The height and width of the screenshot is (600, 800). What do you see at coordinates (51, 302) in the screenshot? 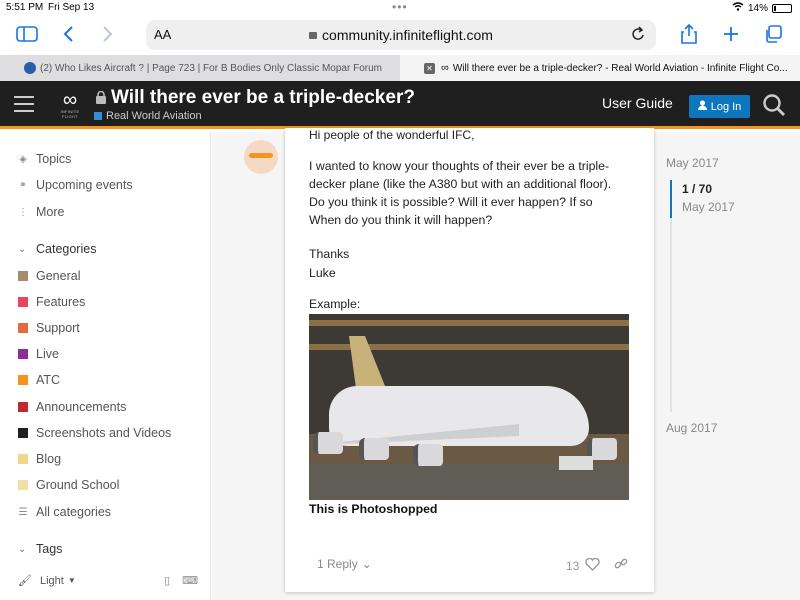
I see `sidebar-category-features: Features` at bounding box center [51, 302].